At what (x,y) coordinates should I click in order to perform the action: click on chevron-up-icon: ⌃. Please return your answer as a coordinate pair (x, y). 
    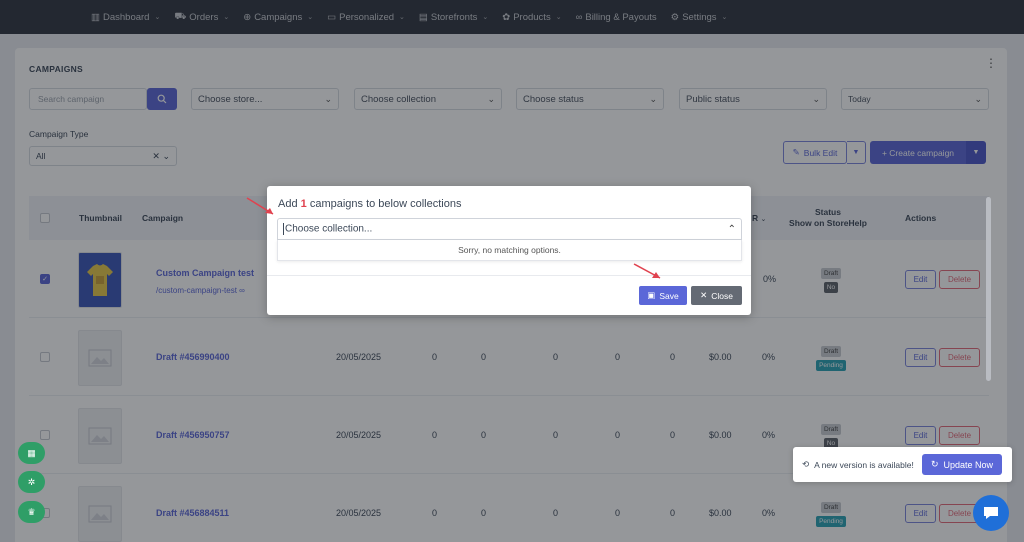
    Looking at the image, I should click on (732, 229).